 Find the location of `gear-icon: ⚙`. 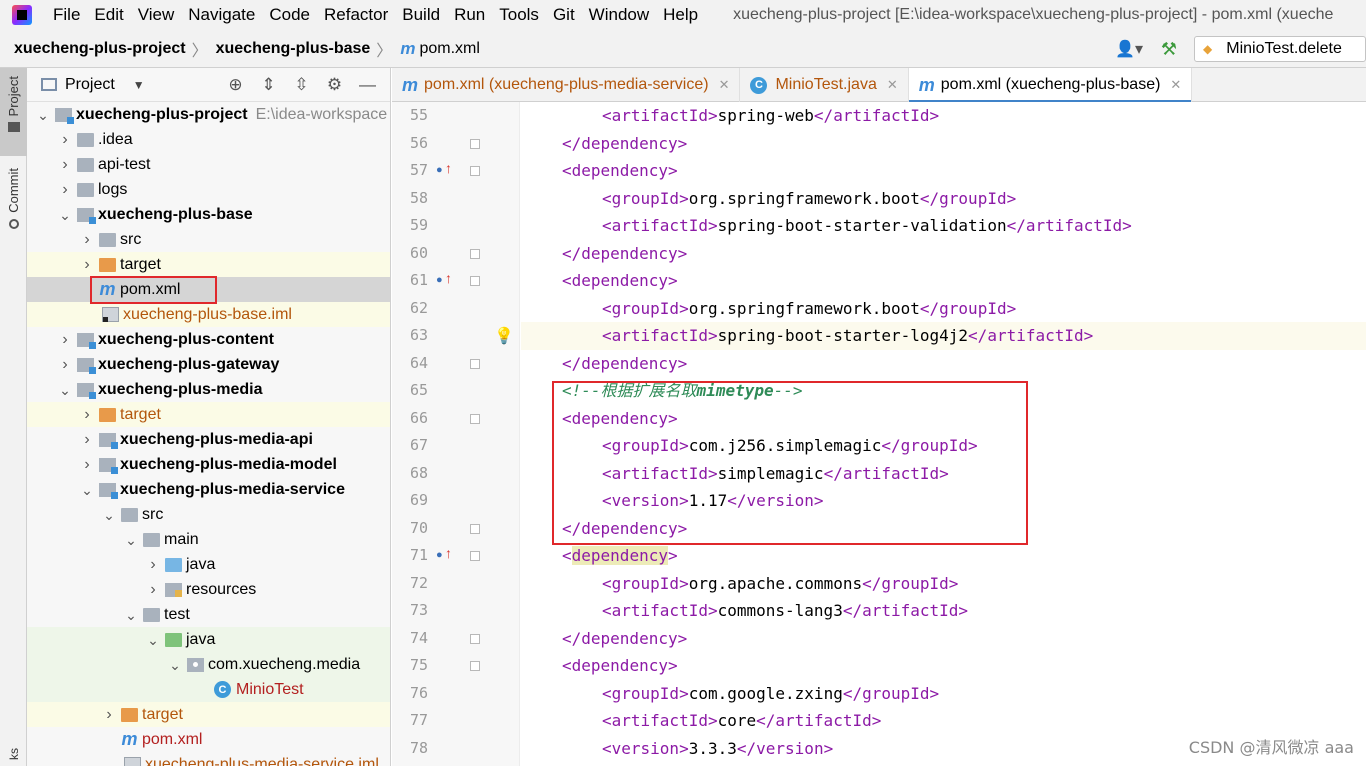

gear-icon: ⚙ is located at coordinates (334, 85).